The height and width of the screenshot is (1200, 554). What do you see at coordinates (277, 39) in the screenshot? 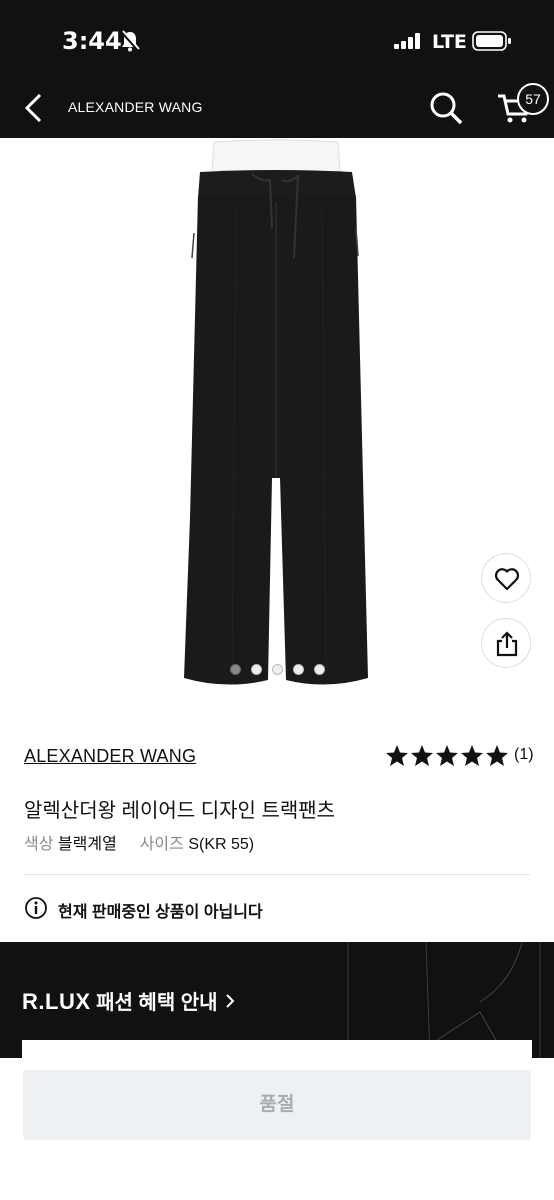
I see `status-bar: 3:44 LTE` at bounding box center [277, 39].